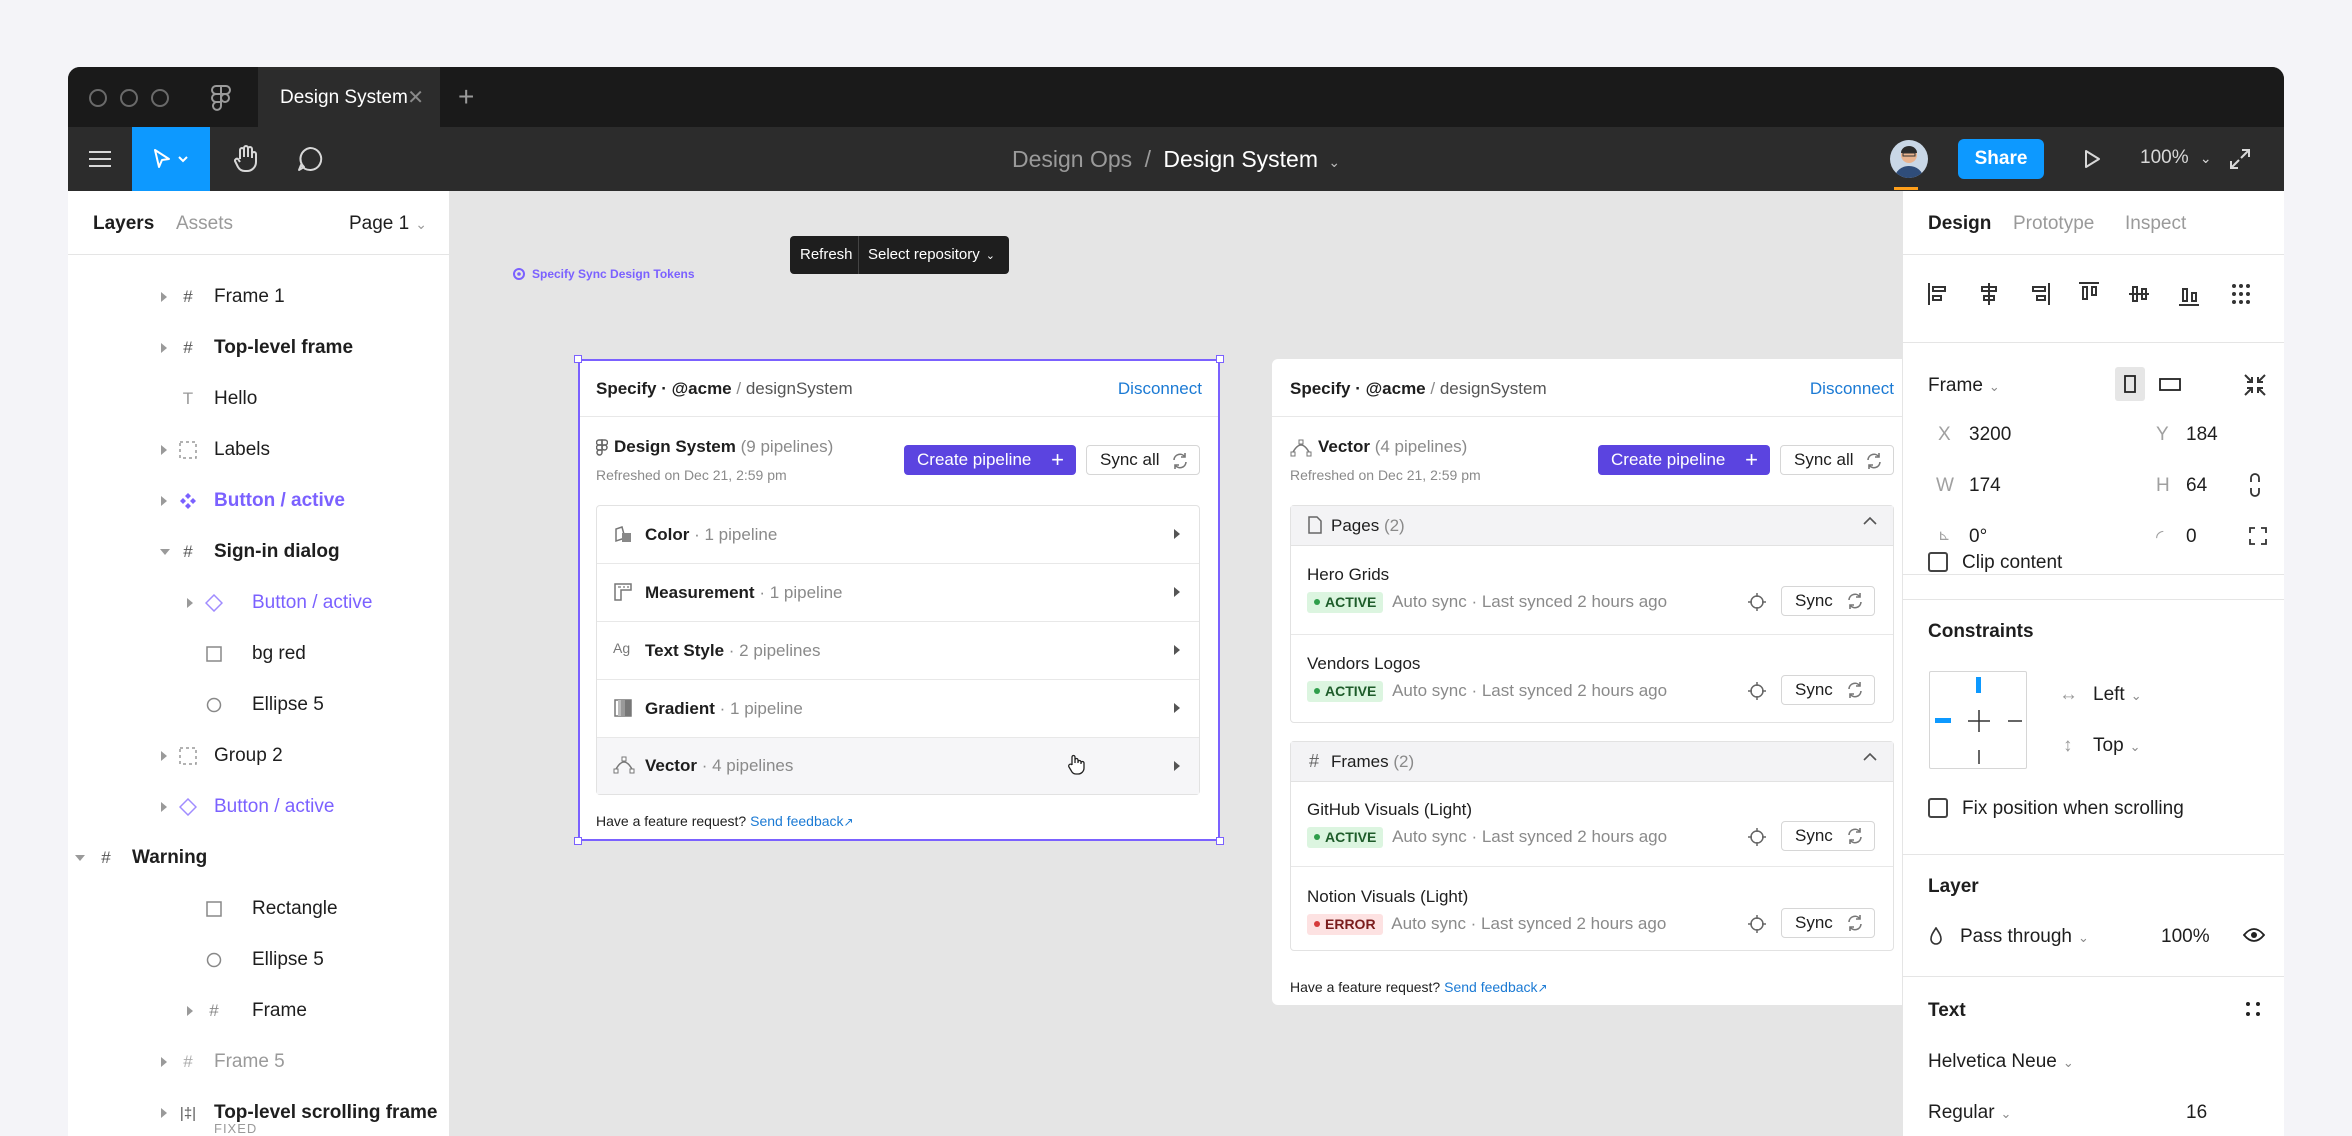 The image size is (2352, 1136). What do you see at coordinates (898, 766) in the screenshot?
I see `list-item: Vector · 4 pipelines` at bounding box center [898, 766].